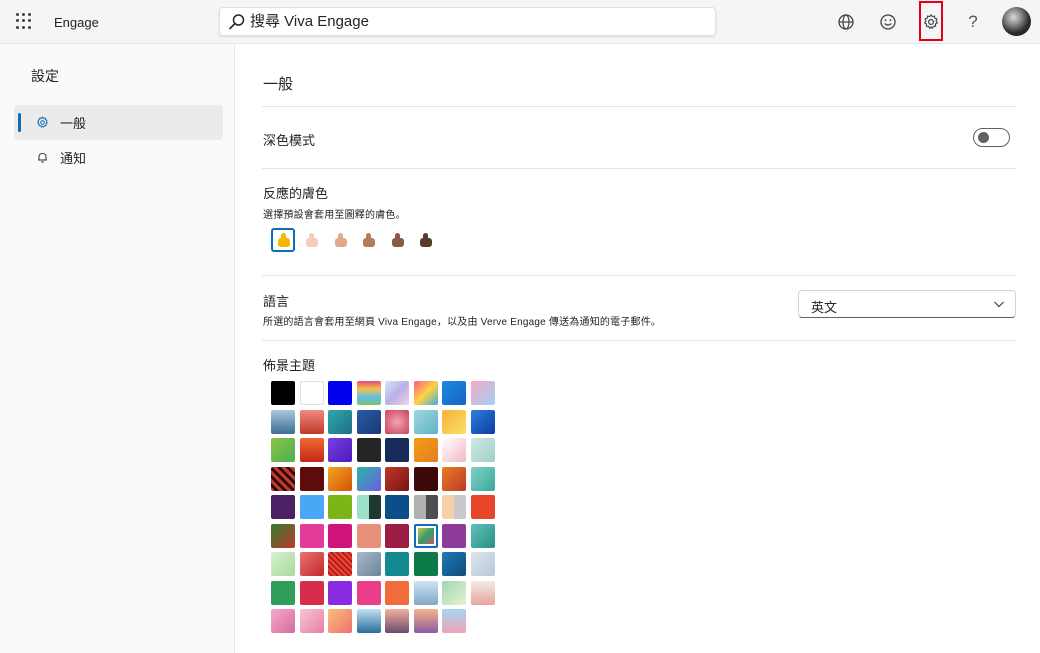  What do you see at coordinates (289, 365) in the screenshot?
I see `themes-label: 佈景主題` at bounding box center [289, 365].